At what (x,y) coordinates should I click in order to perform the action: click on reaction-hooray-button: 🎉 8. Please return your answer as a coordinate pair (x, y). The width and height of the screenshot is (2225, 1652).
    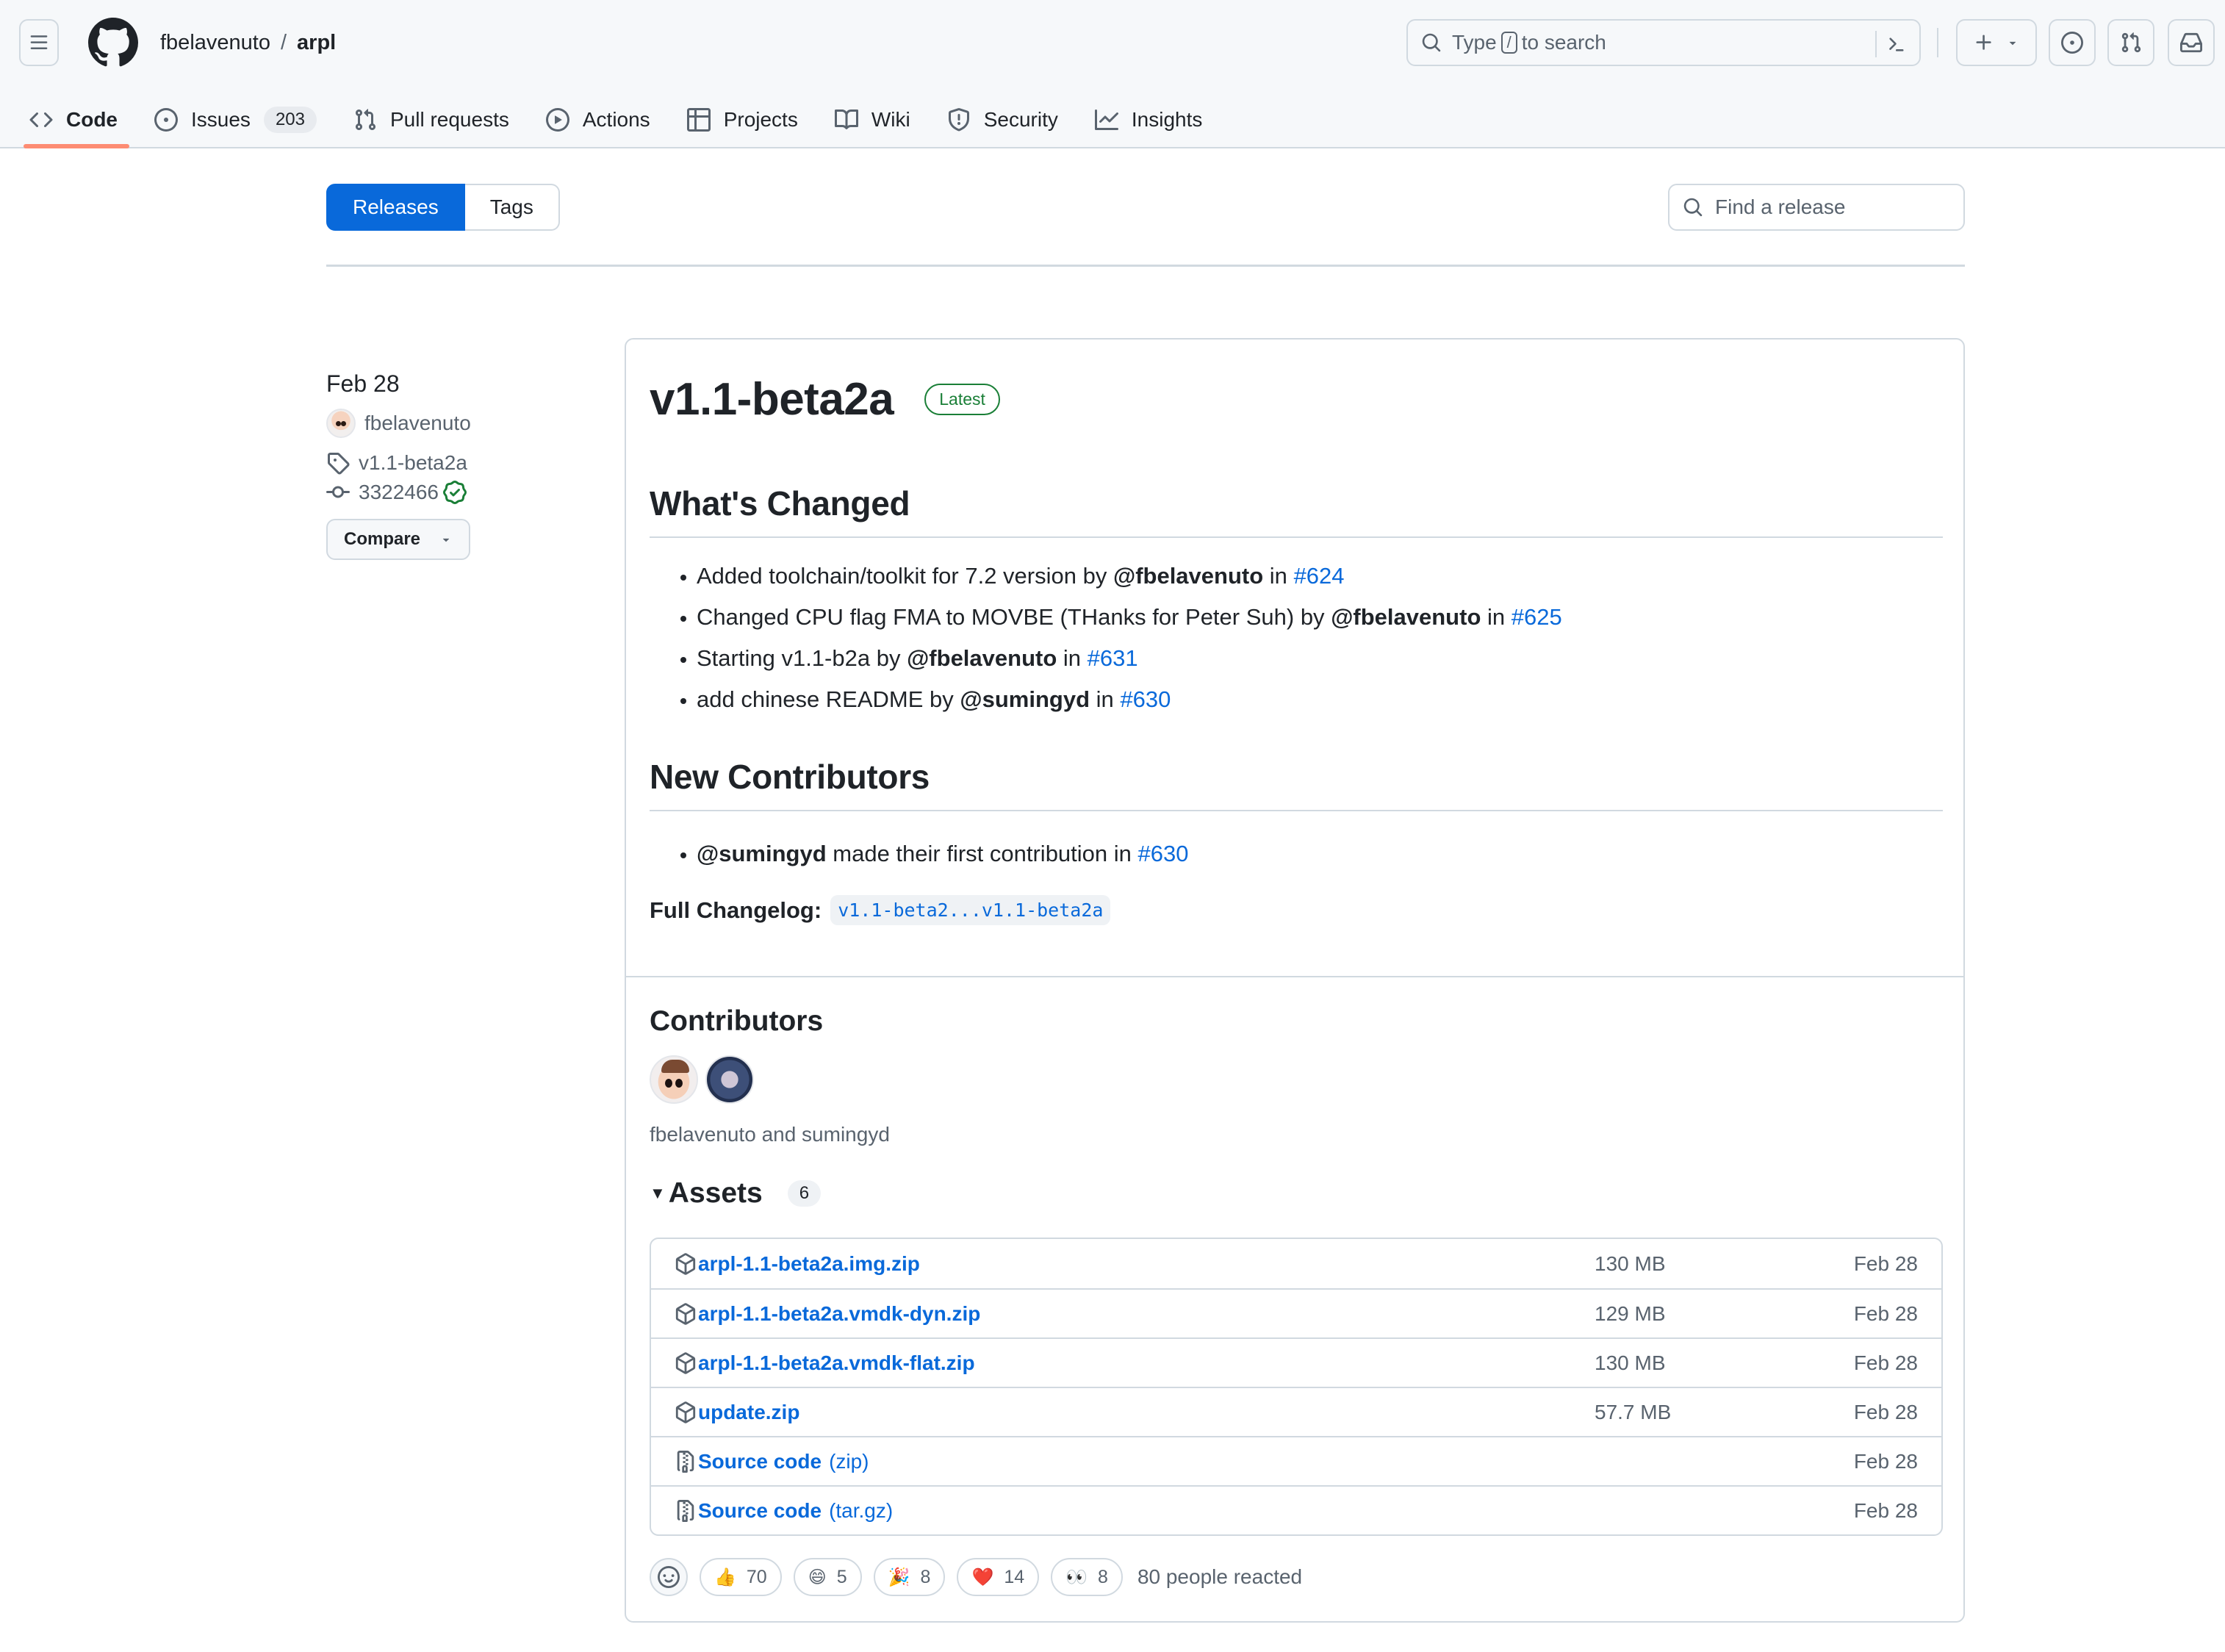
    Looking at the image, I should click on (909, 1577).